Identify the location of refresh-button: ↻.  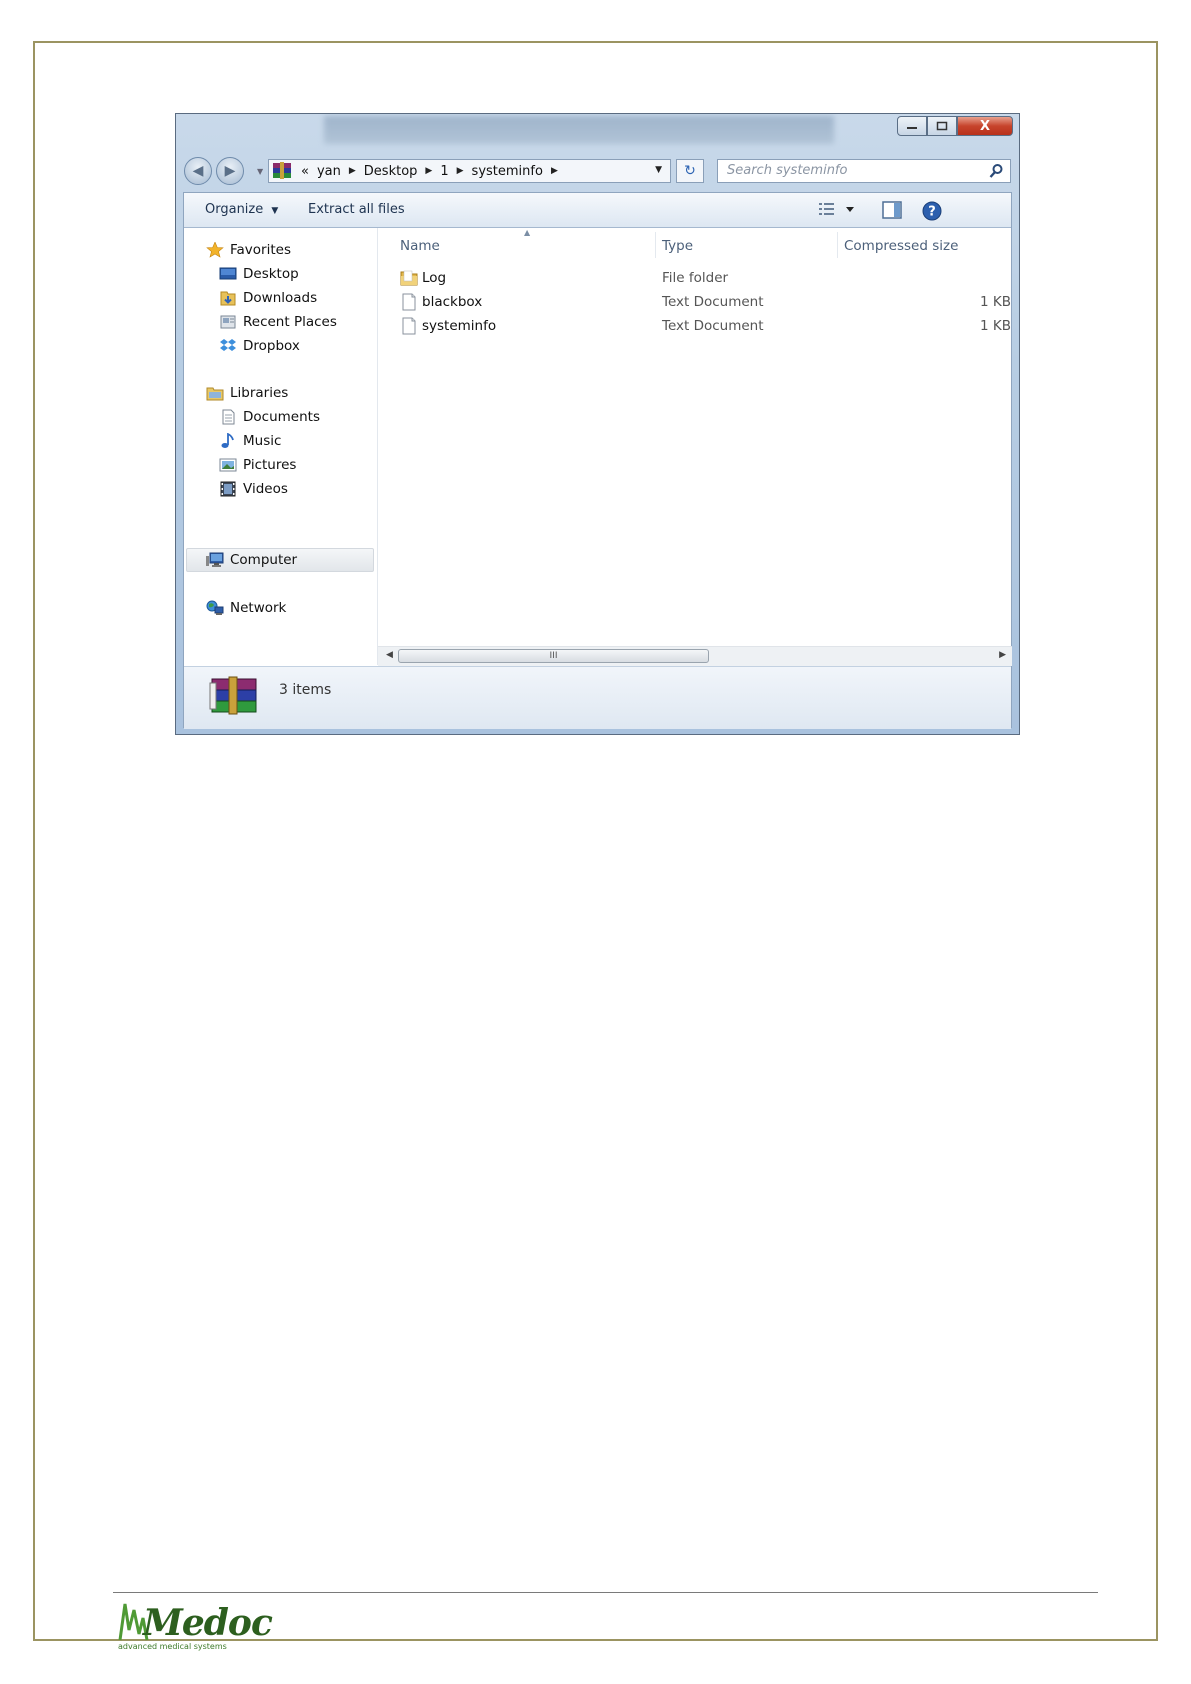
(690, 171).